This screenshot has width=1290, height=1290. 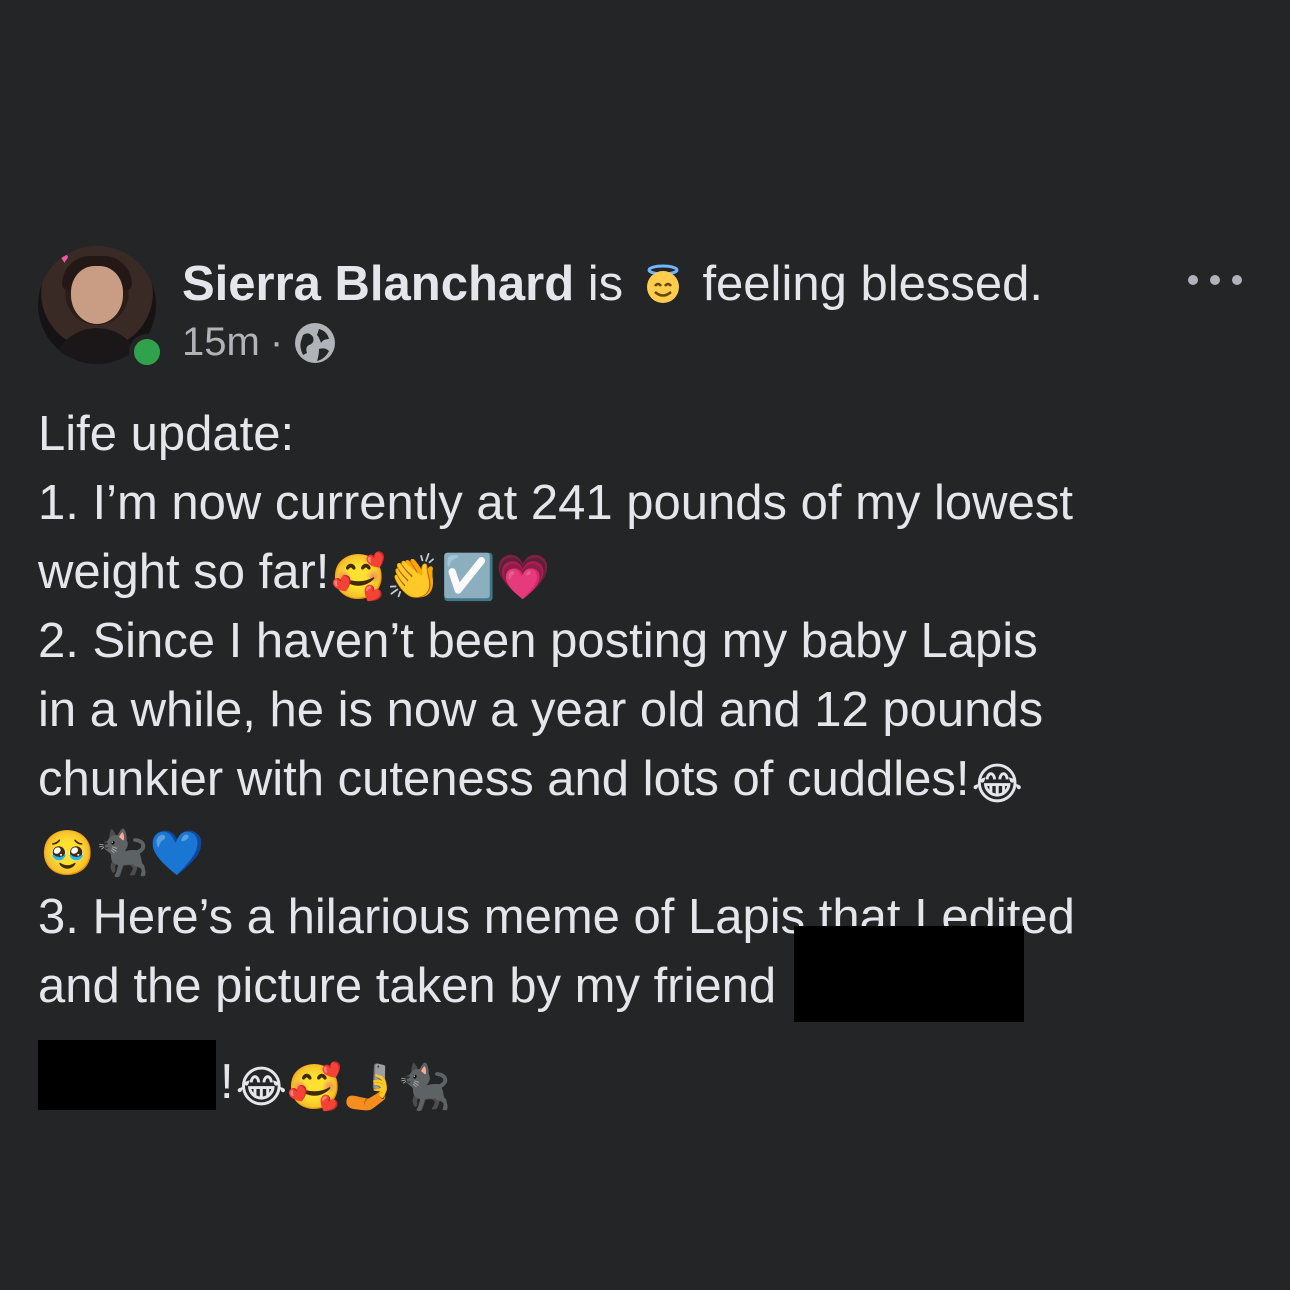 What do you see at coordinates (997, 784) in the screenshot?
I see `emoji-group: 😂` at bounding box center [997, 784].